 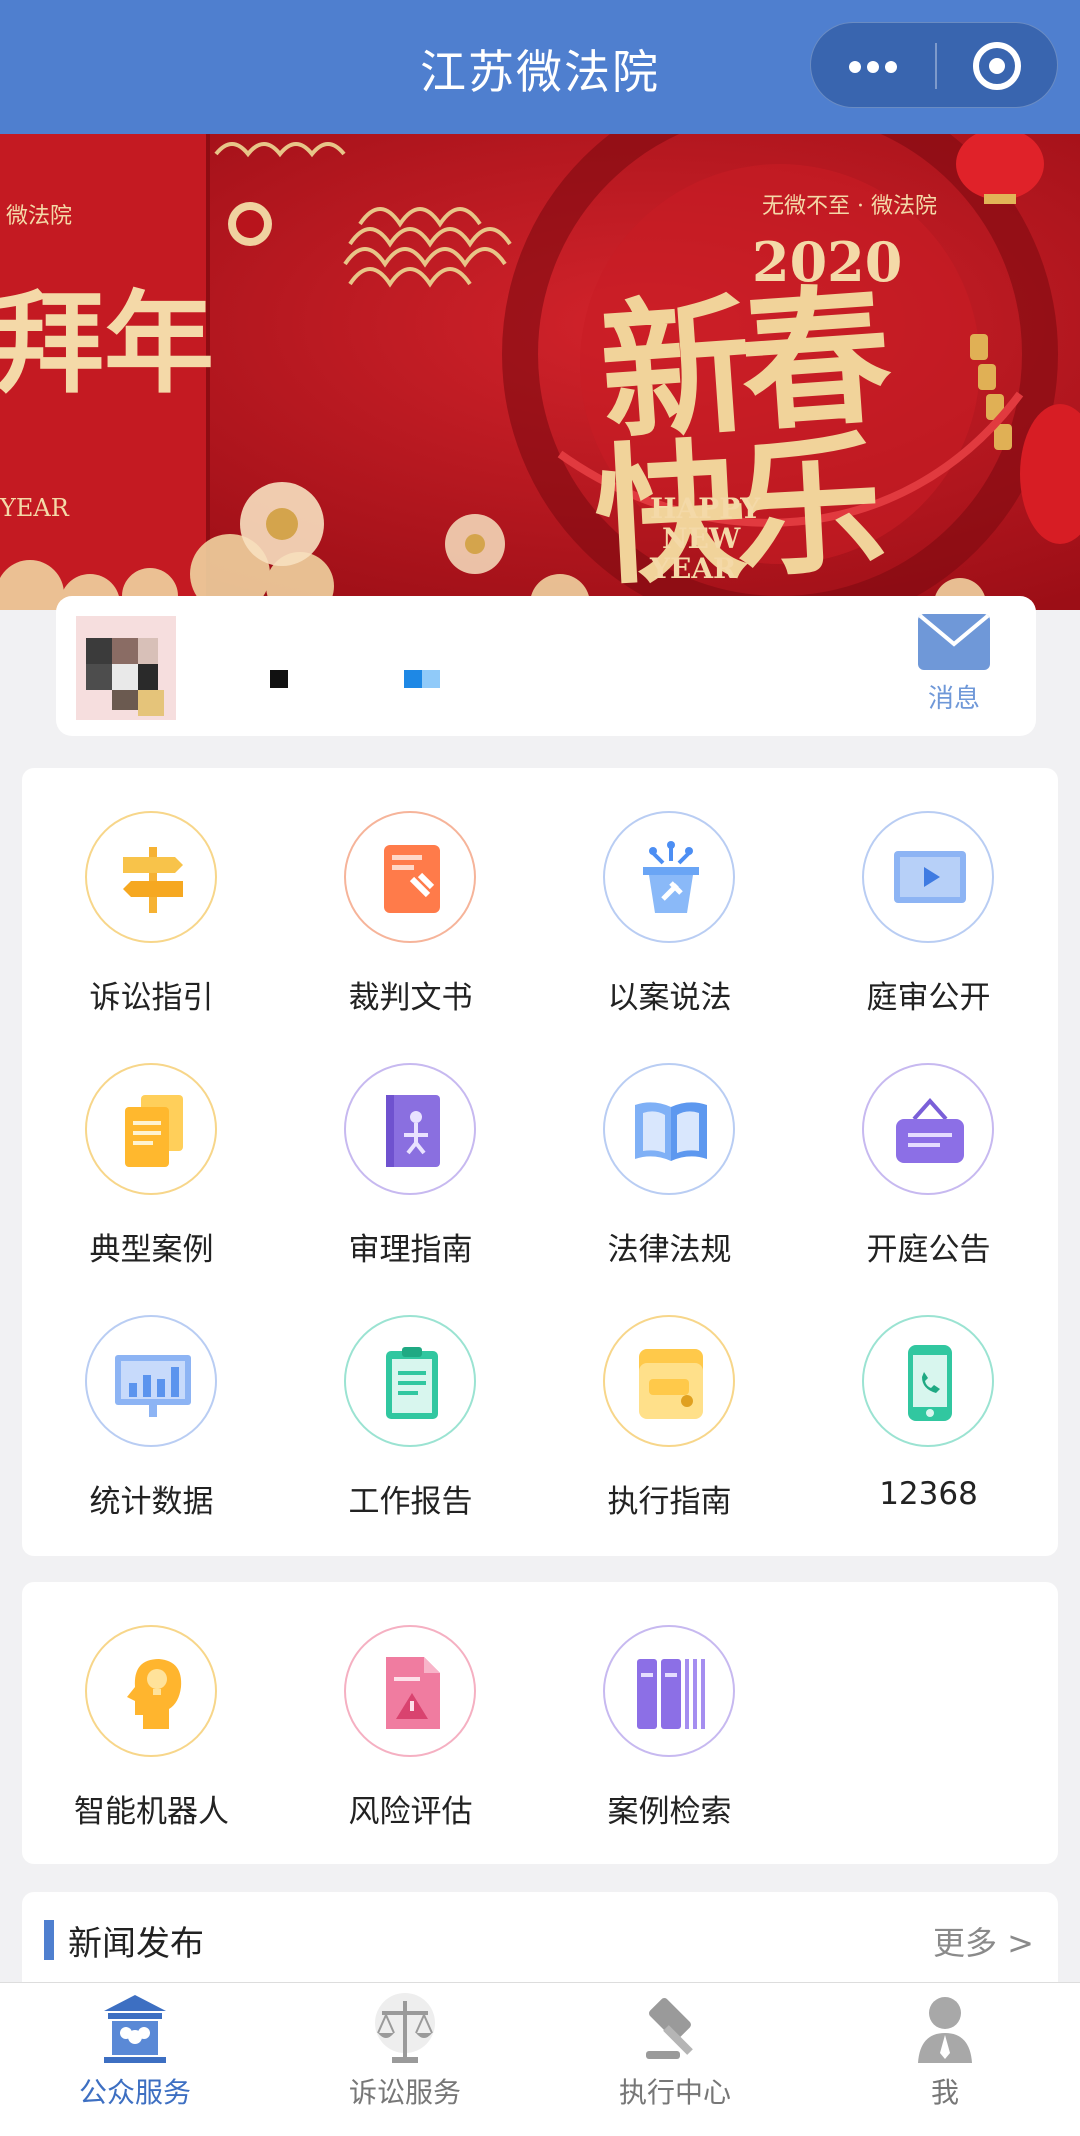 I want to click on service-label: 法律法规, so click(x=669, y=1250).